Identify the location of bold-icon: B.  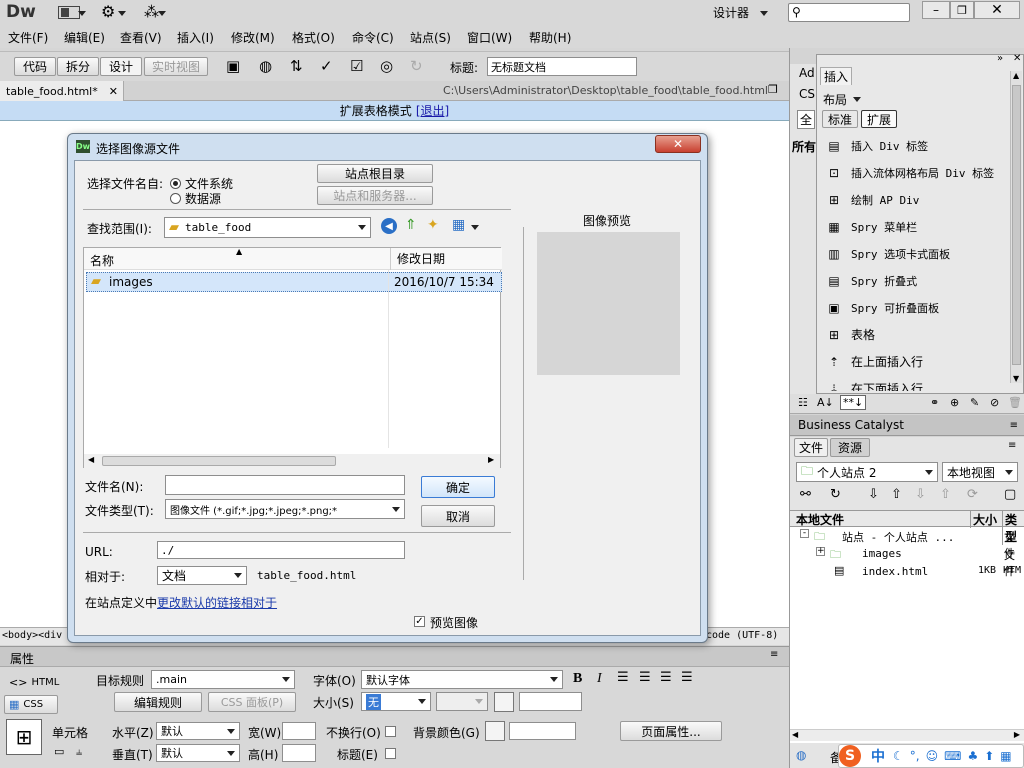
(577, 679).